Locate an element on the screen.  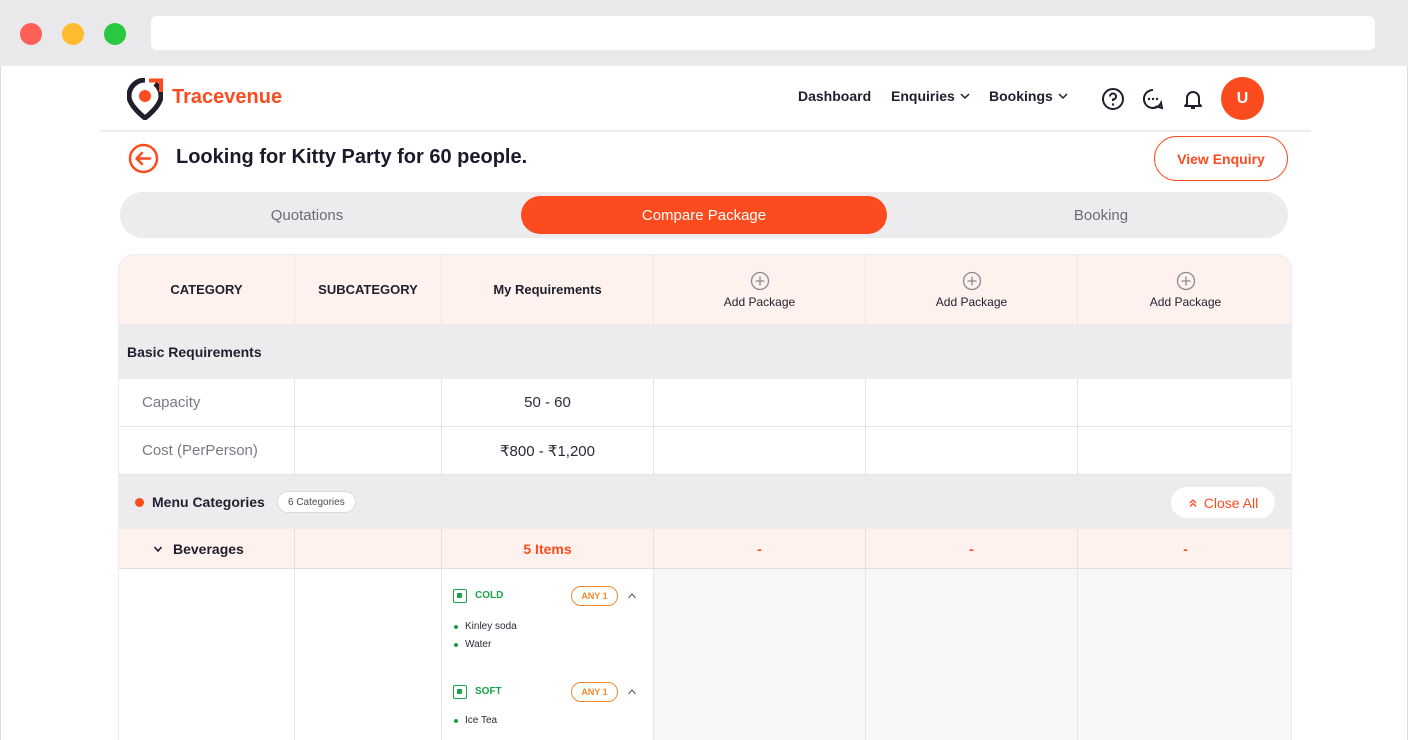
row-label: Capacity is located at coordinates (207, 402).